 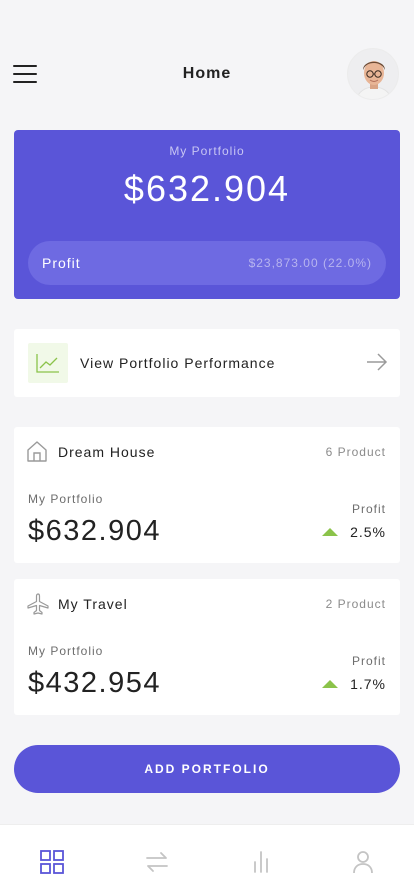 I want to click on arrow-right-icon, so click(x=377, y=364).